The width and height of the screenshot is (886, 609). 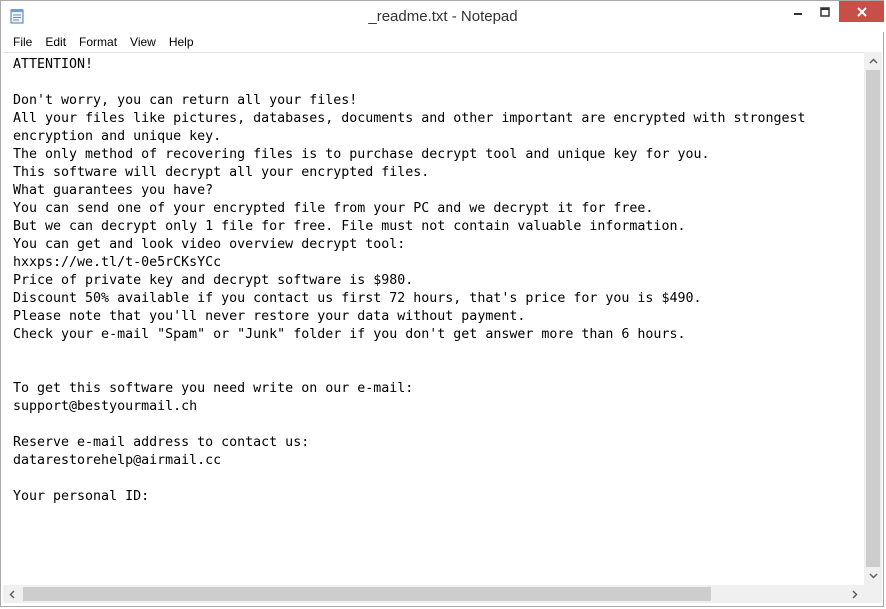 I want to click on vertical-scroll-thumb, so click(x=873, y=318).